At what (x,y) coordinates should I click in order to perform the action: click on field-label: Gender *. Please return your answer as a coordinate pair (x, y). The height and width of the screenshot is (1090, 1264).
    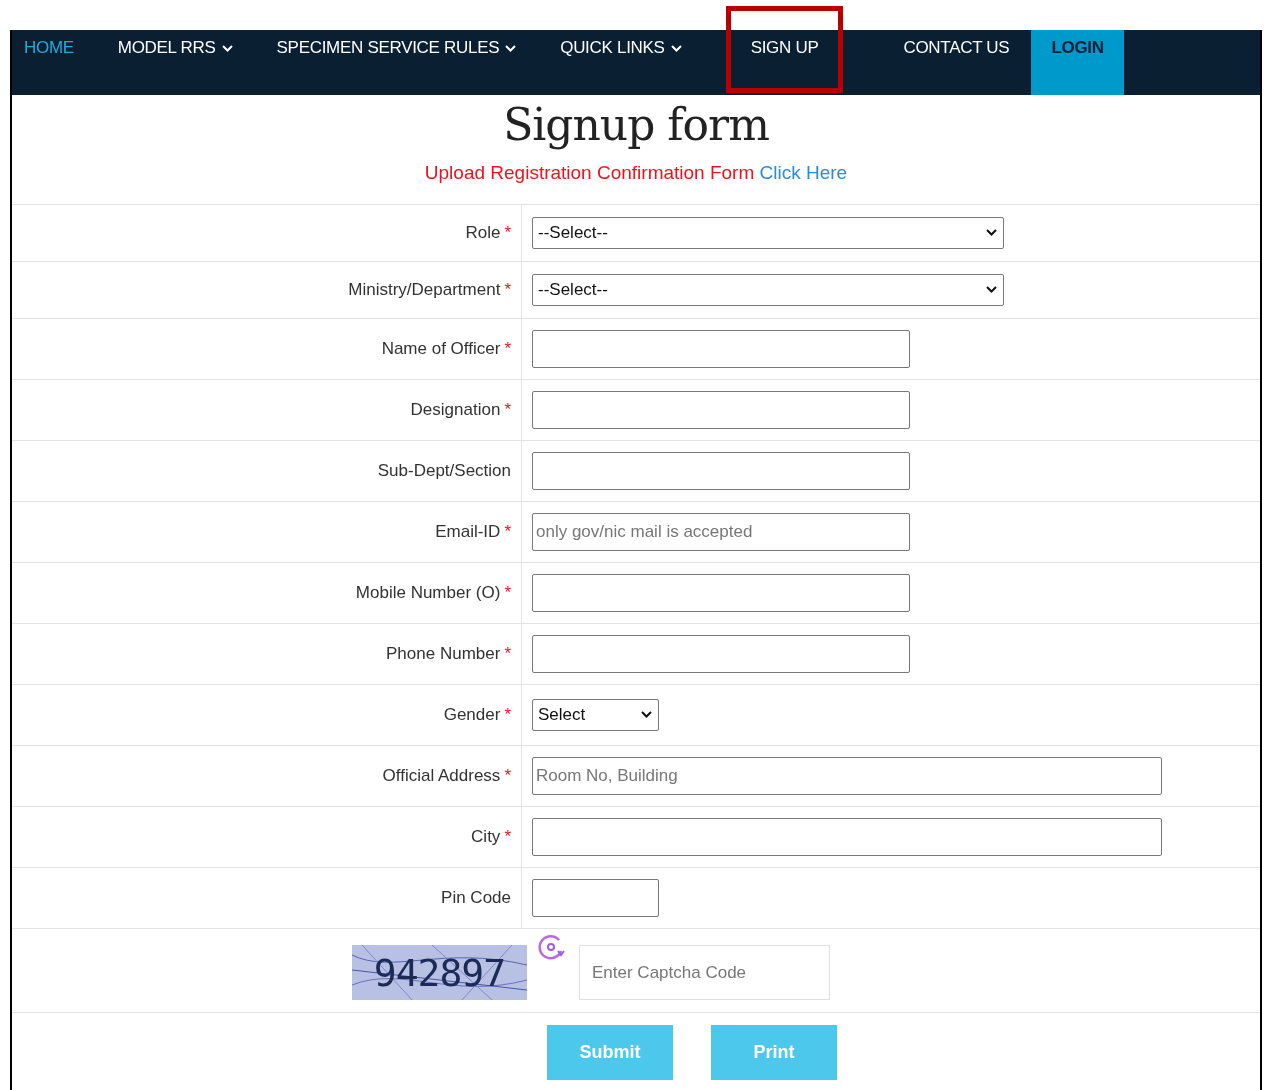
    Looking at the image, I should click on (477, 715).